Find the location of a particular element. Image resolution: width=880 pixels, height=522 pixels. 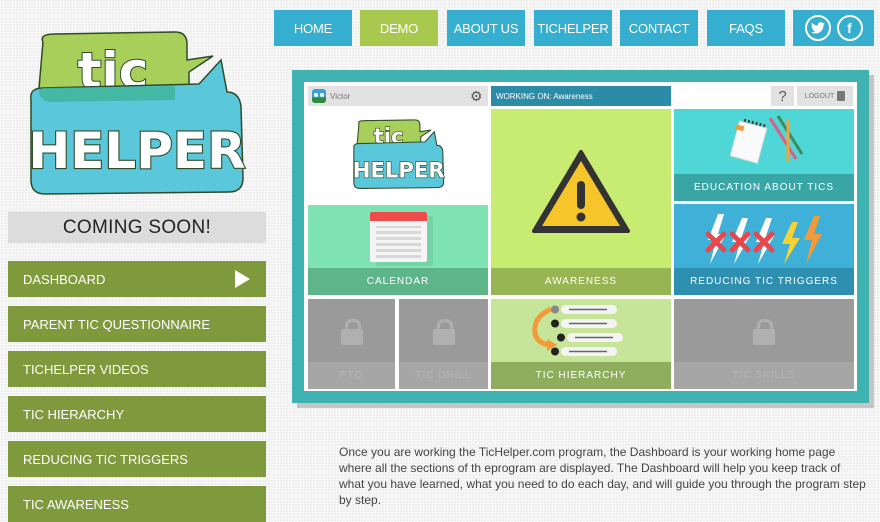

tile-calendar: CALENDAR is located at coordinates (398, 250).